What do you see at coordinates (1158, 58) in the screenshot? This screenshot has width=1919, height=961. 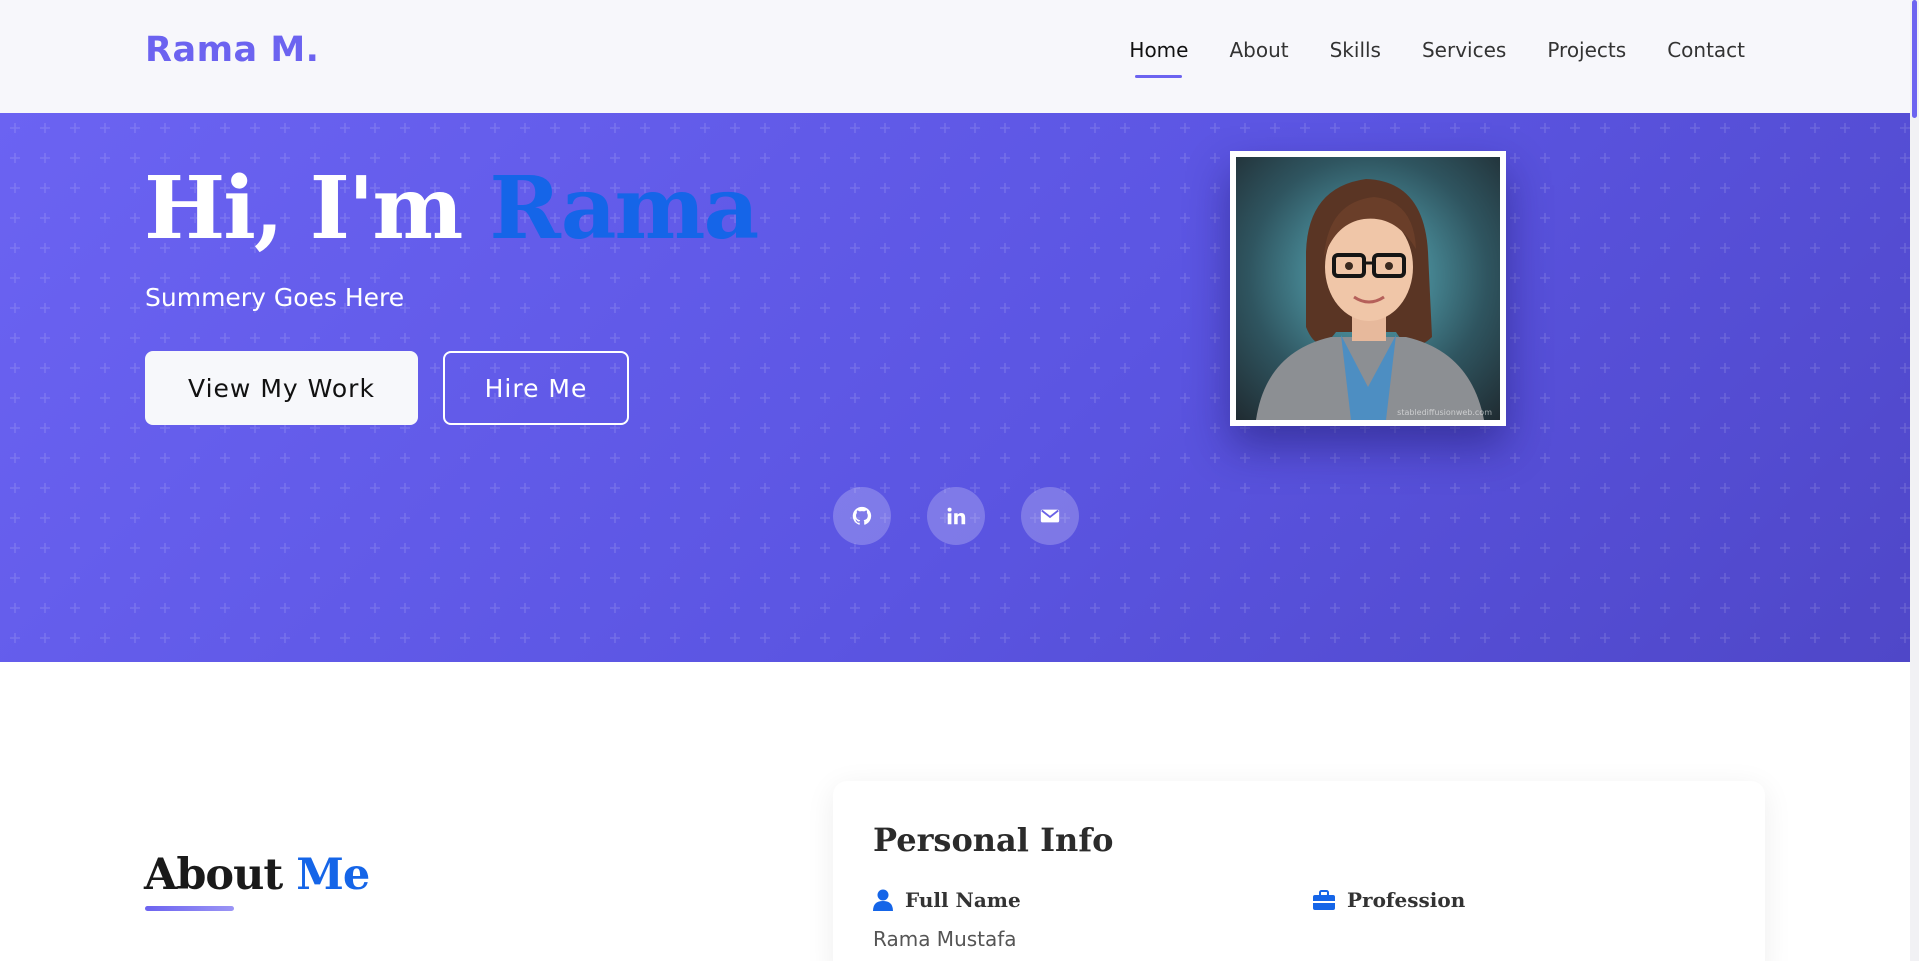 I see `nav-item-home: Home` at bounding box center [1158, 58].